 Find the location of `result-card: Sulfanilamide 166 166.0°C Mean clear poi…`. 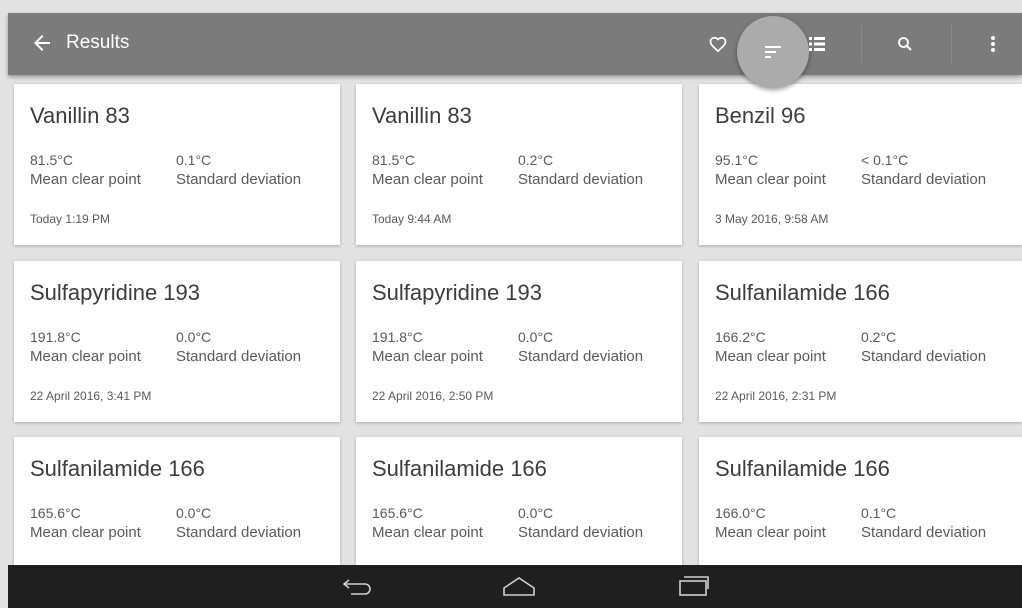

result-card: Sulfanilamide 166 166.0°C Mean clear poi… is located at coordinates (860, 501).